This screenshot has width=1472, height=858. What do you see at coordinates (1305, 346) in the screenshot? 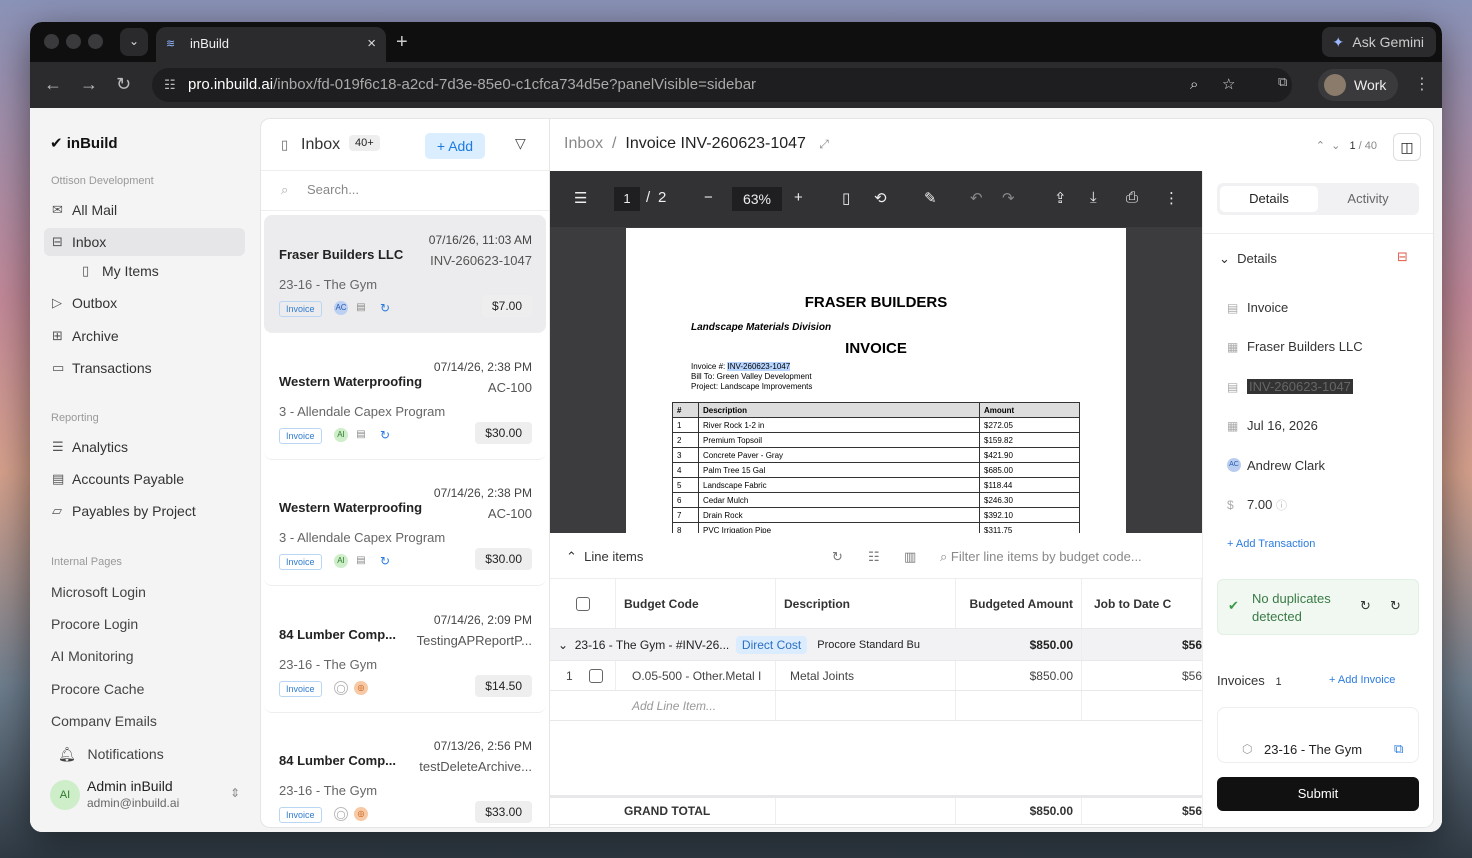
I see `detail-vendor: Fraser Builders LLC` at bounding box center [1305, 346].